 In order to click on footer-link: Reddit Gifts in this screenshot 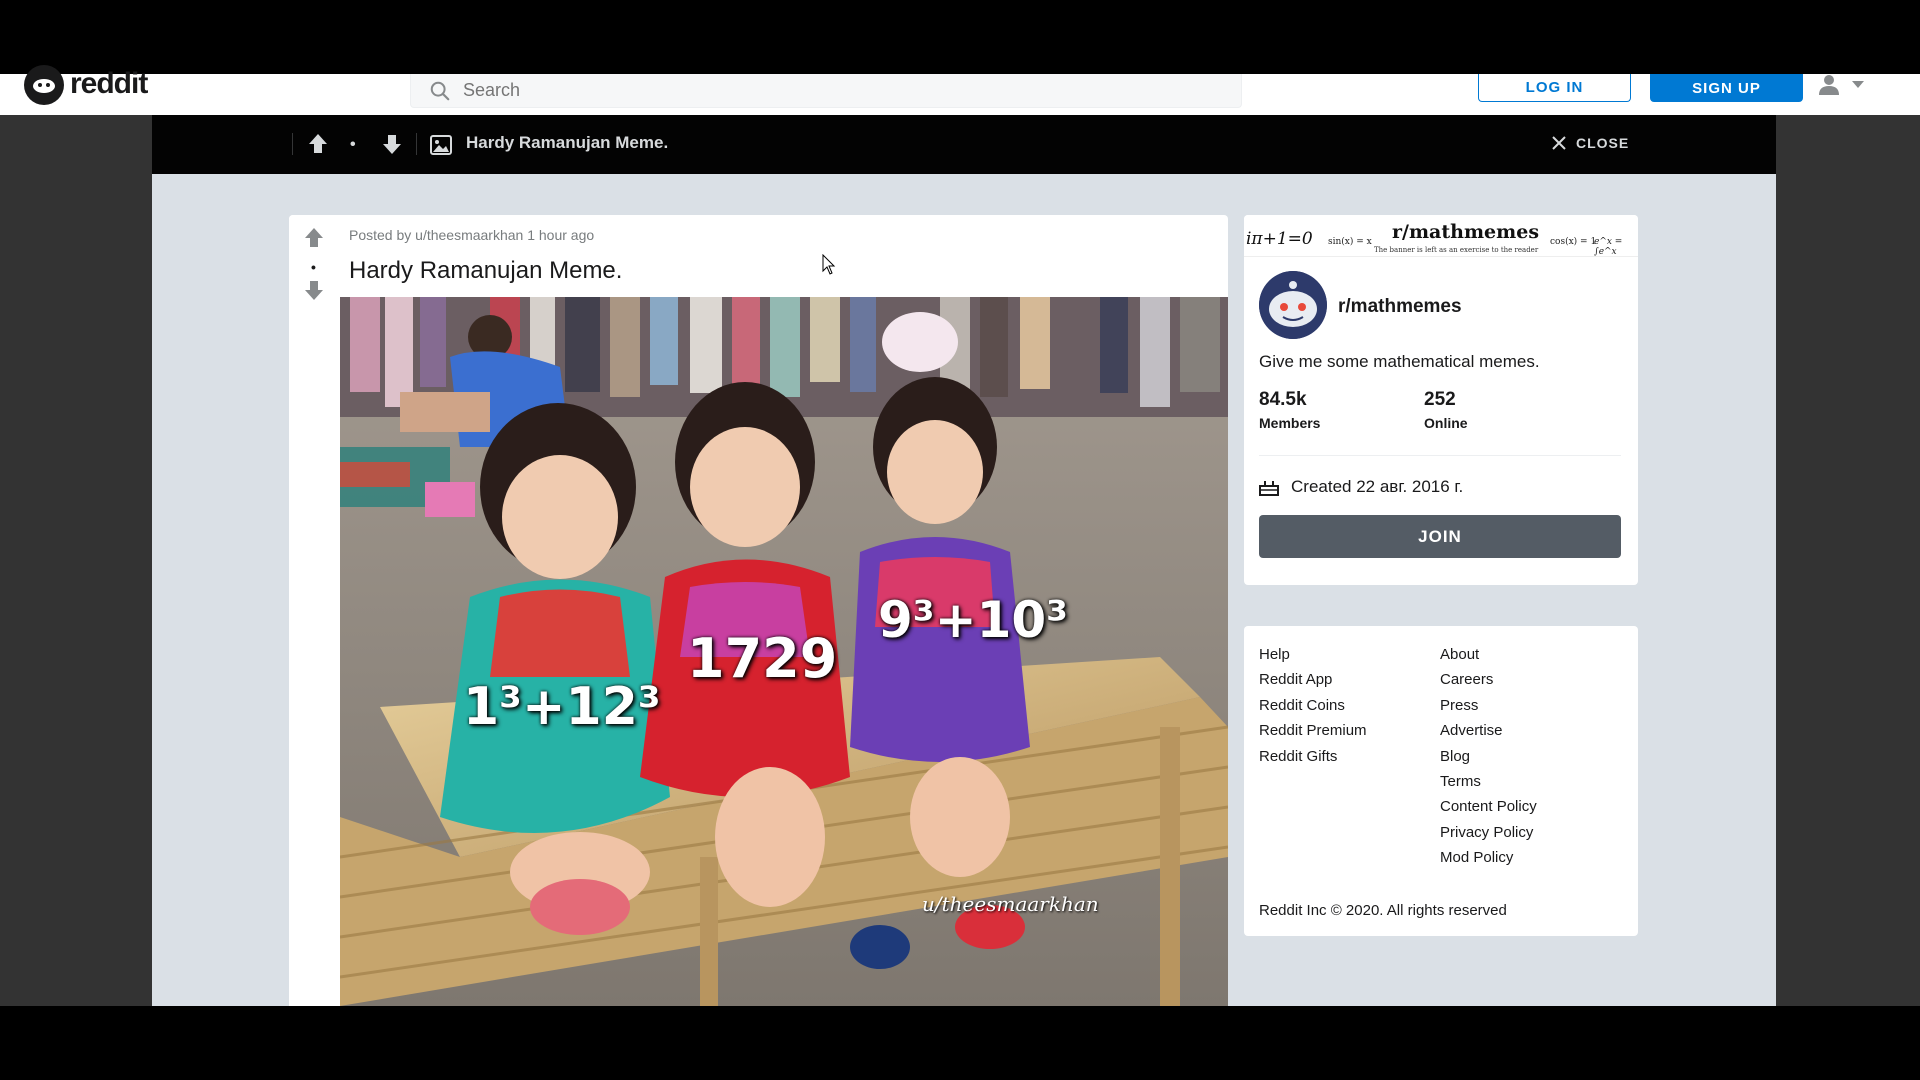, I will do `click(1313, 758)`.